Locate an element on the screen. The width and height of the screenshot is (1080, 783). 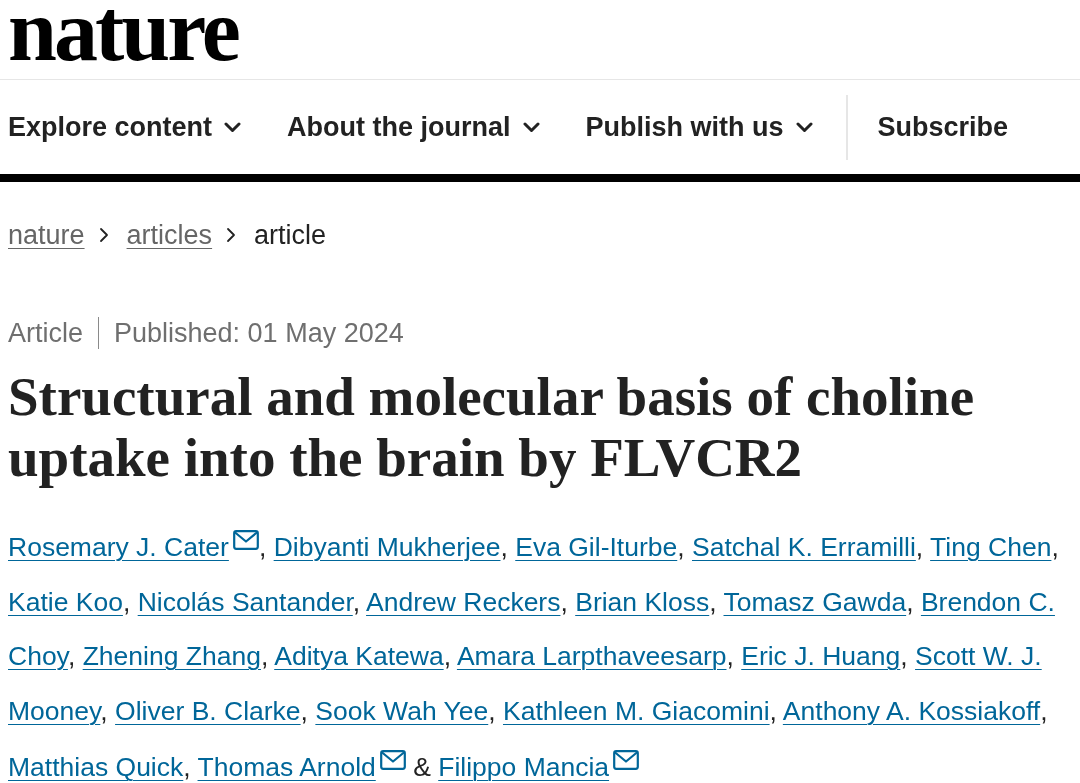
author-link: Nicolás Santander is located at coordinates (245, 601).